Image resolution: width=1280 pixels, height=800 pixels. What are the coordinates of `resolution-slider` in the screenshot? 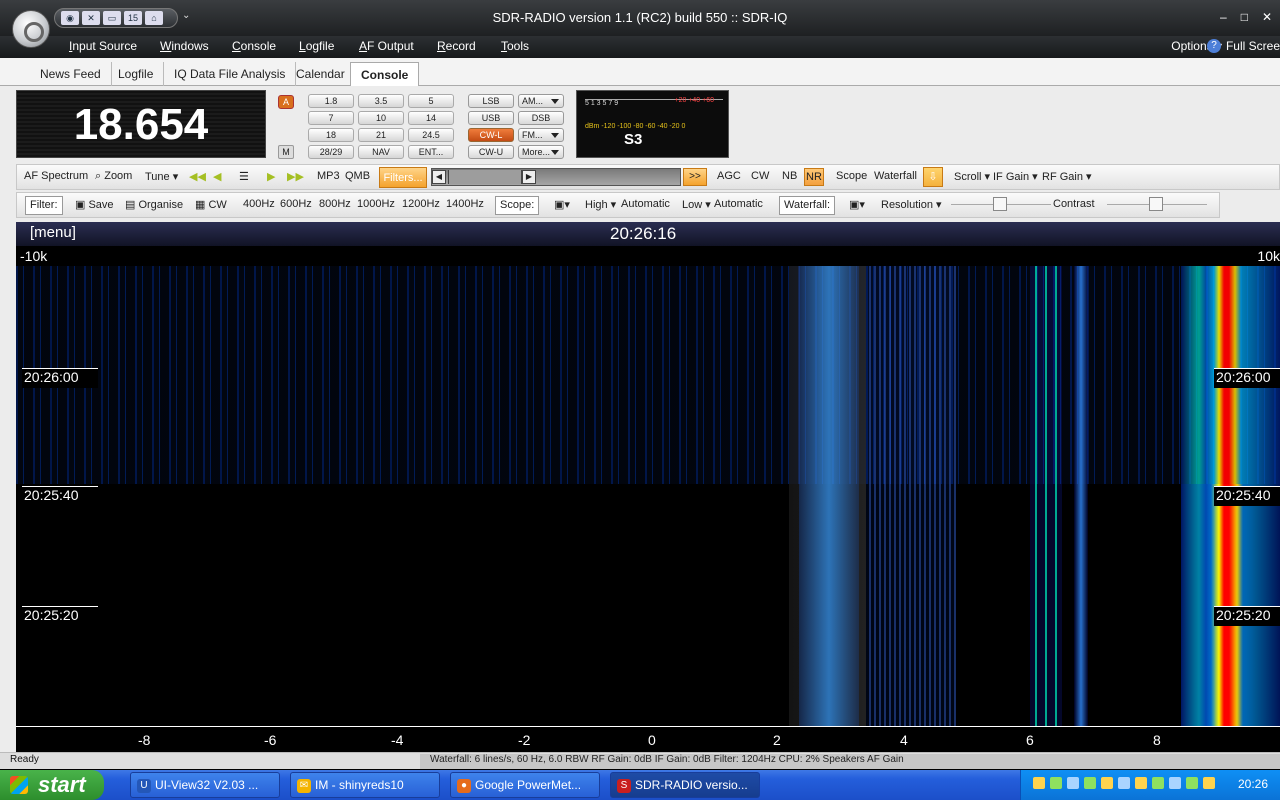 It's located at (1001, 204).